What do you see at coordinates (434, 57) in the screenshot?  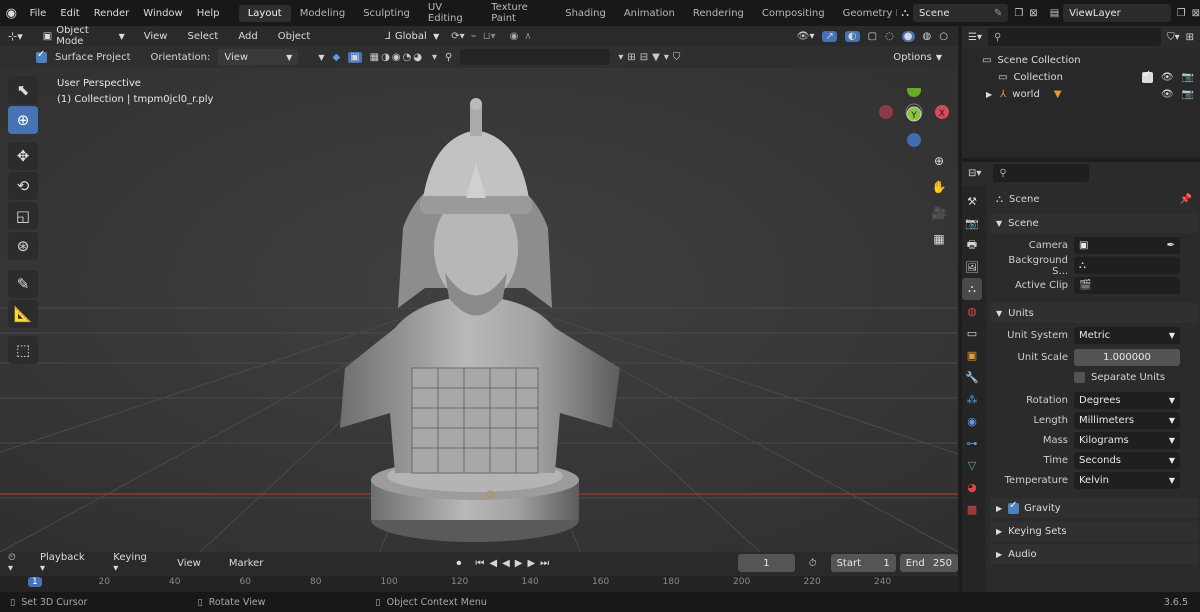 I see `filter-icon: ▾` at bounding box center [434, 57].